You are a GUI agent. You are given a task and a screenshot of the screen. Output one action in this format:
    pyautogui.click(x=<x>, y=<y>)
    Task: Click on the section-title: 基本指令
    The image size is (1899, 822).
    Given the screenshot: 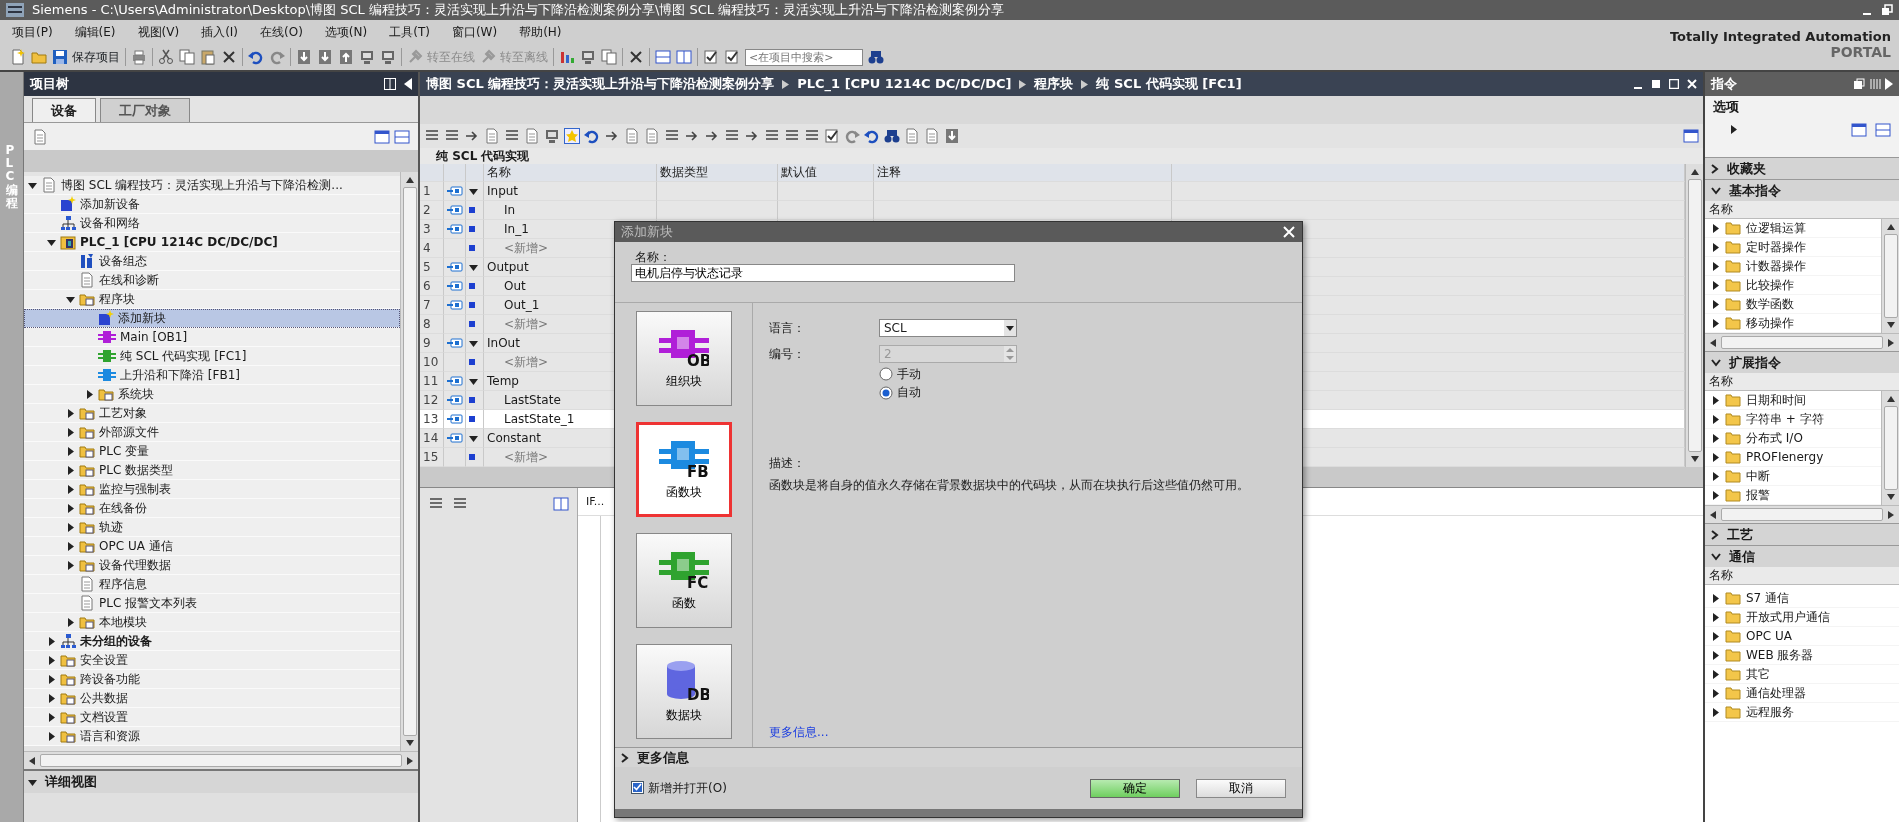 What is the action you would take?
    pyautogui.click(x=1755, y=190)
    